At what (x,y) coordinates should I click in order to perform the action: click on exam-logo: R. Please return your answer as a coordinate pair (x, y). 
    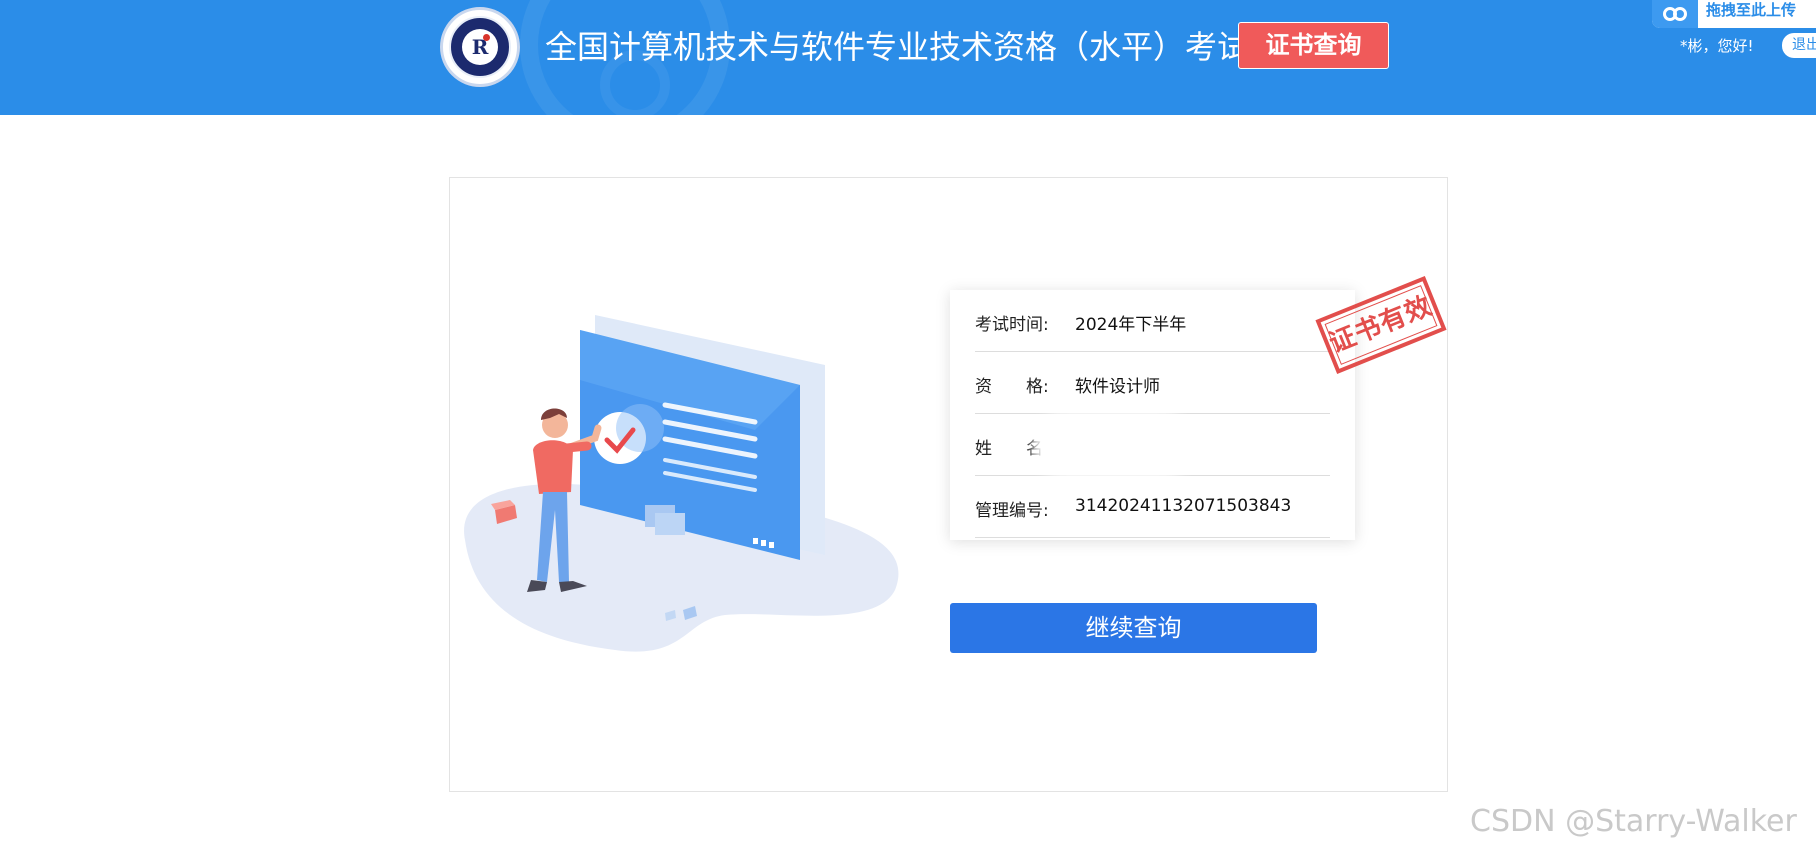
    Looking at the image, I should click on (480, 47).